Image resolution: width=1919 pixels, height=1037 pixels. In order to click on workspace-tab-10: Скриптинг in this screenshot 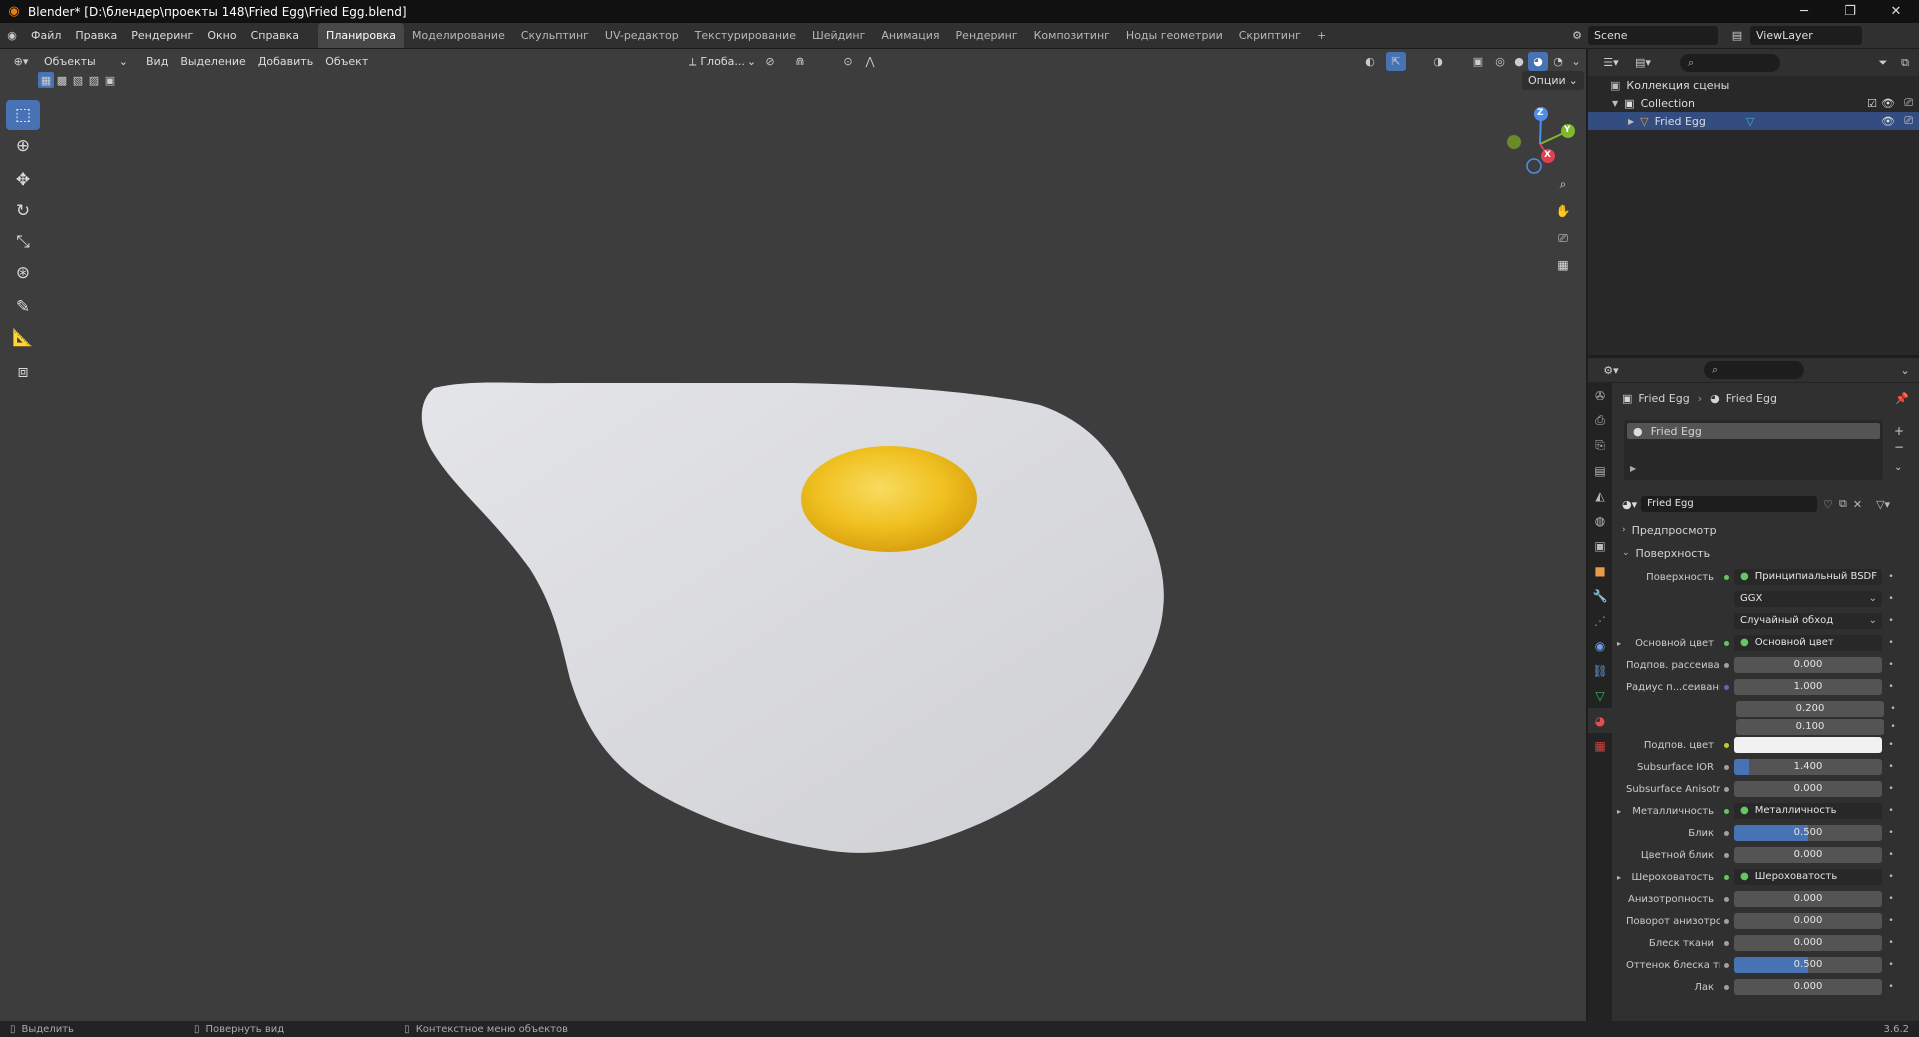, I will do `click(1270, 35)`.